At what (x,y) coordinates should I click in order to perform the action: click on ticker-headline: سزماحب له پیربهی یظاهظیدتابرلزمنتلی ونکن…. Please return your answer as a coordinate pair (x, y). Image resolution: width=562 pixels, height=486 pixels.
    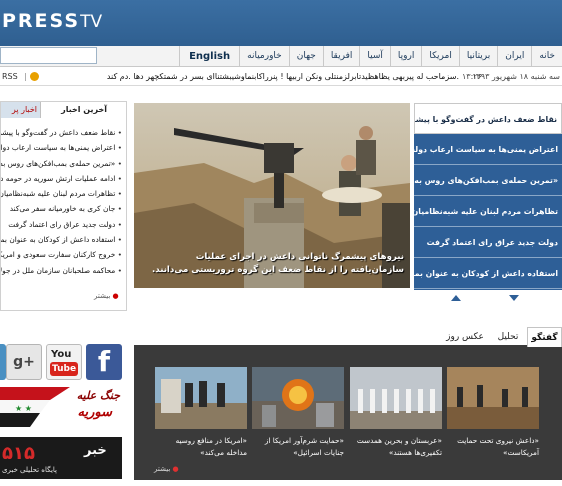
    Looking at the image, I should click on (262, 76).